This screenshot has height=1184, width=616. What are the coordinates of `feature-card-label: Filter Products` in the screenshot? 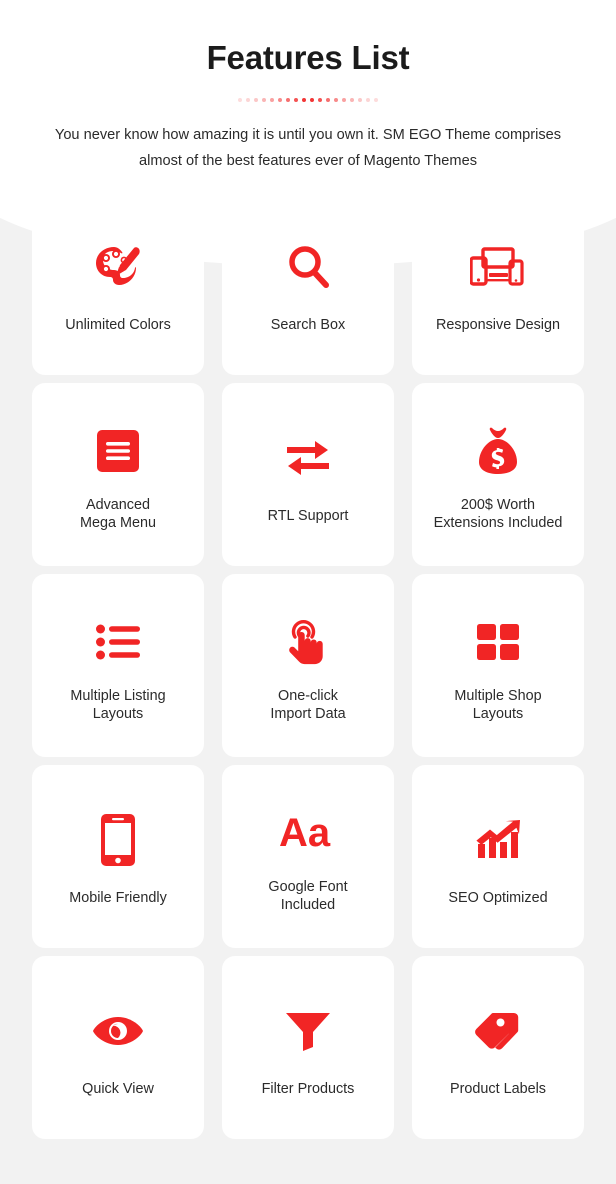 It's located at (308, 1088).